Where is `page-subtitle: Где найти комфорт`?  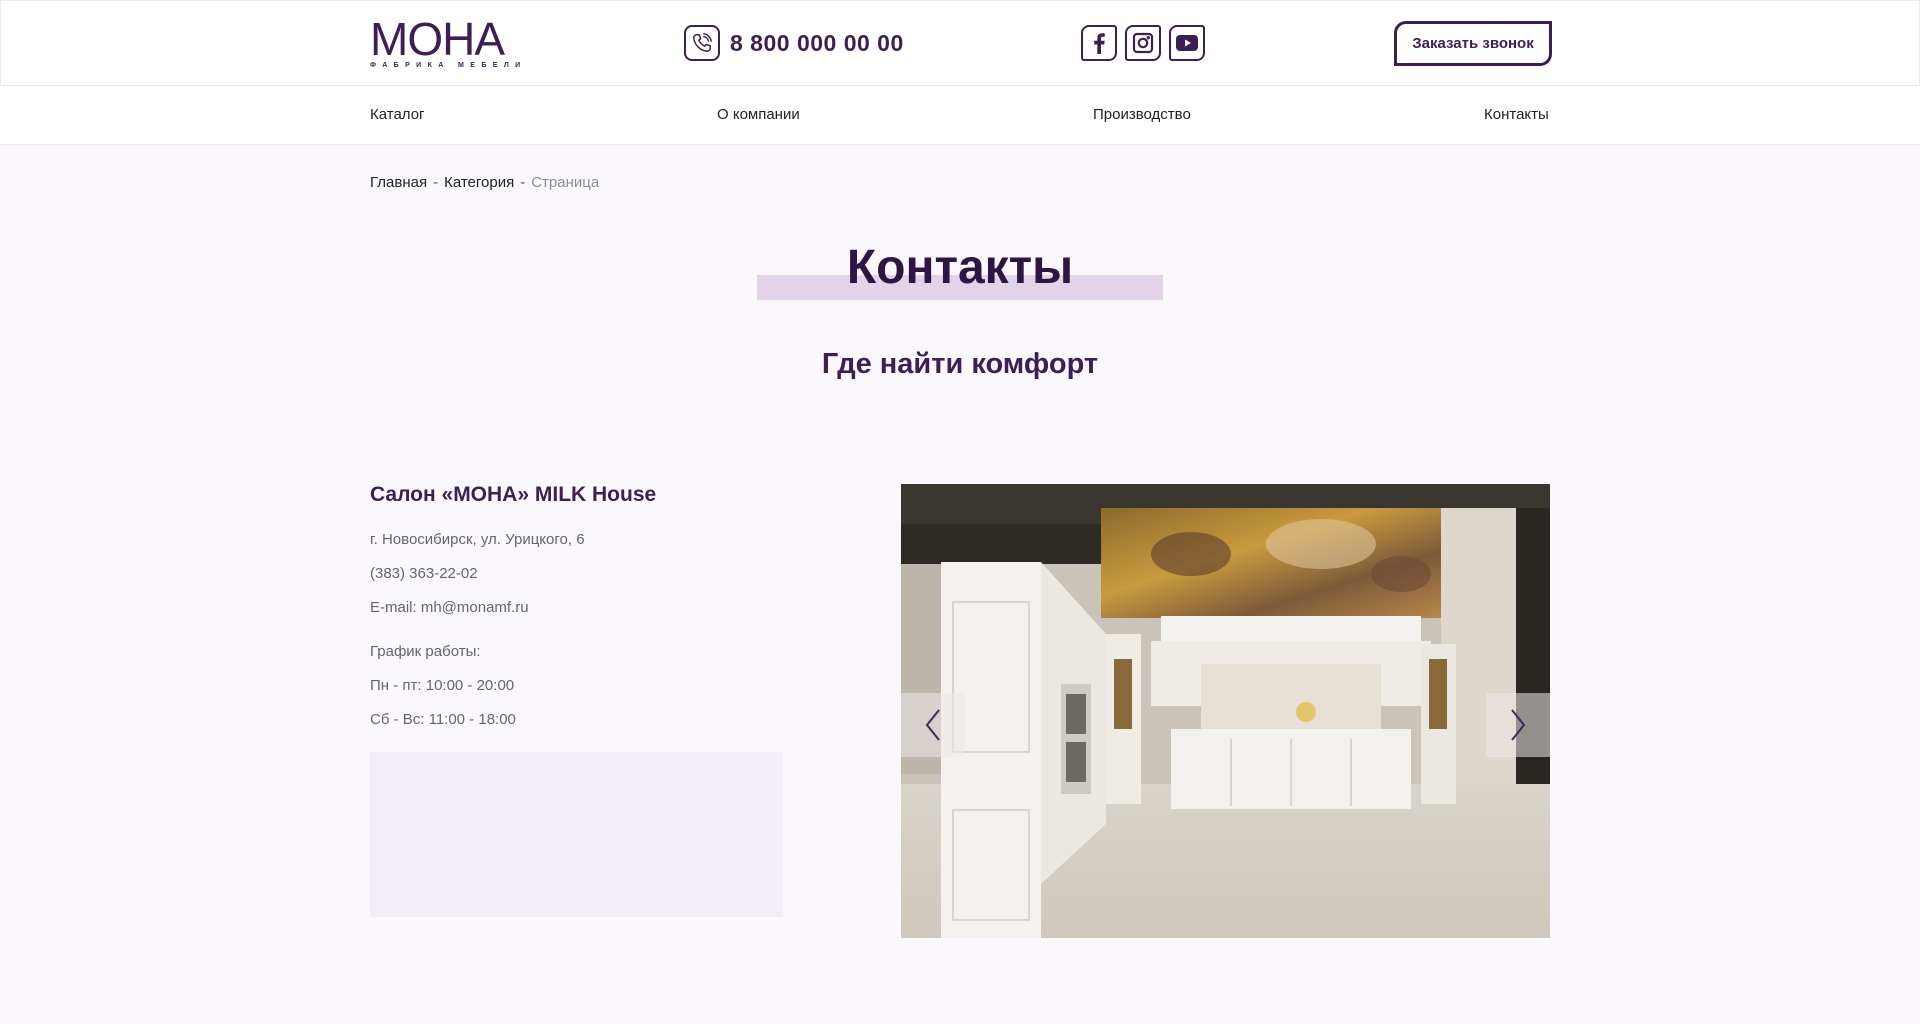 page-subtitle: Где найти комфорт is located at coordinates (960, 364).